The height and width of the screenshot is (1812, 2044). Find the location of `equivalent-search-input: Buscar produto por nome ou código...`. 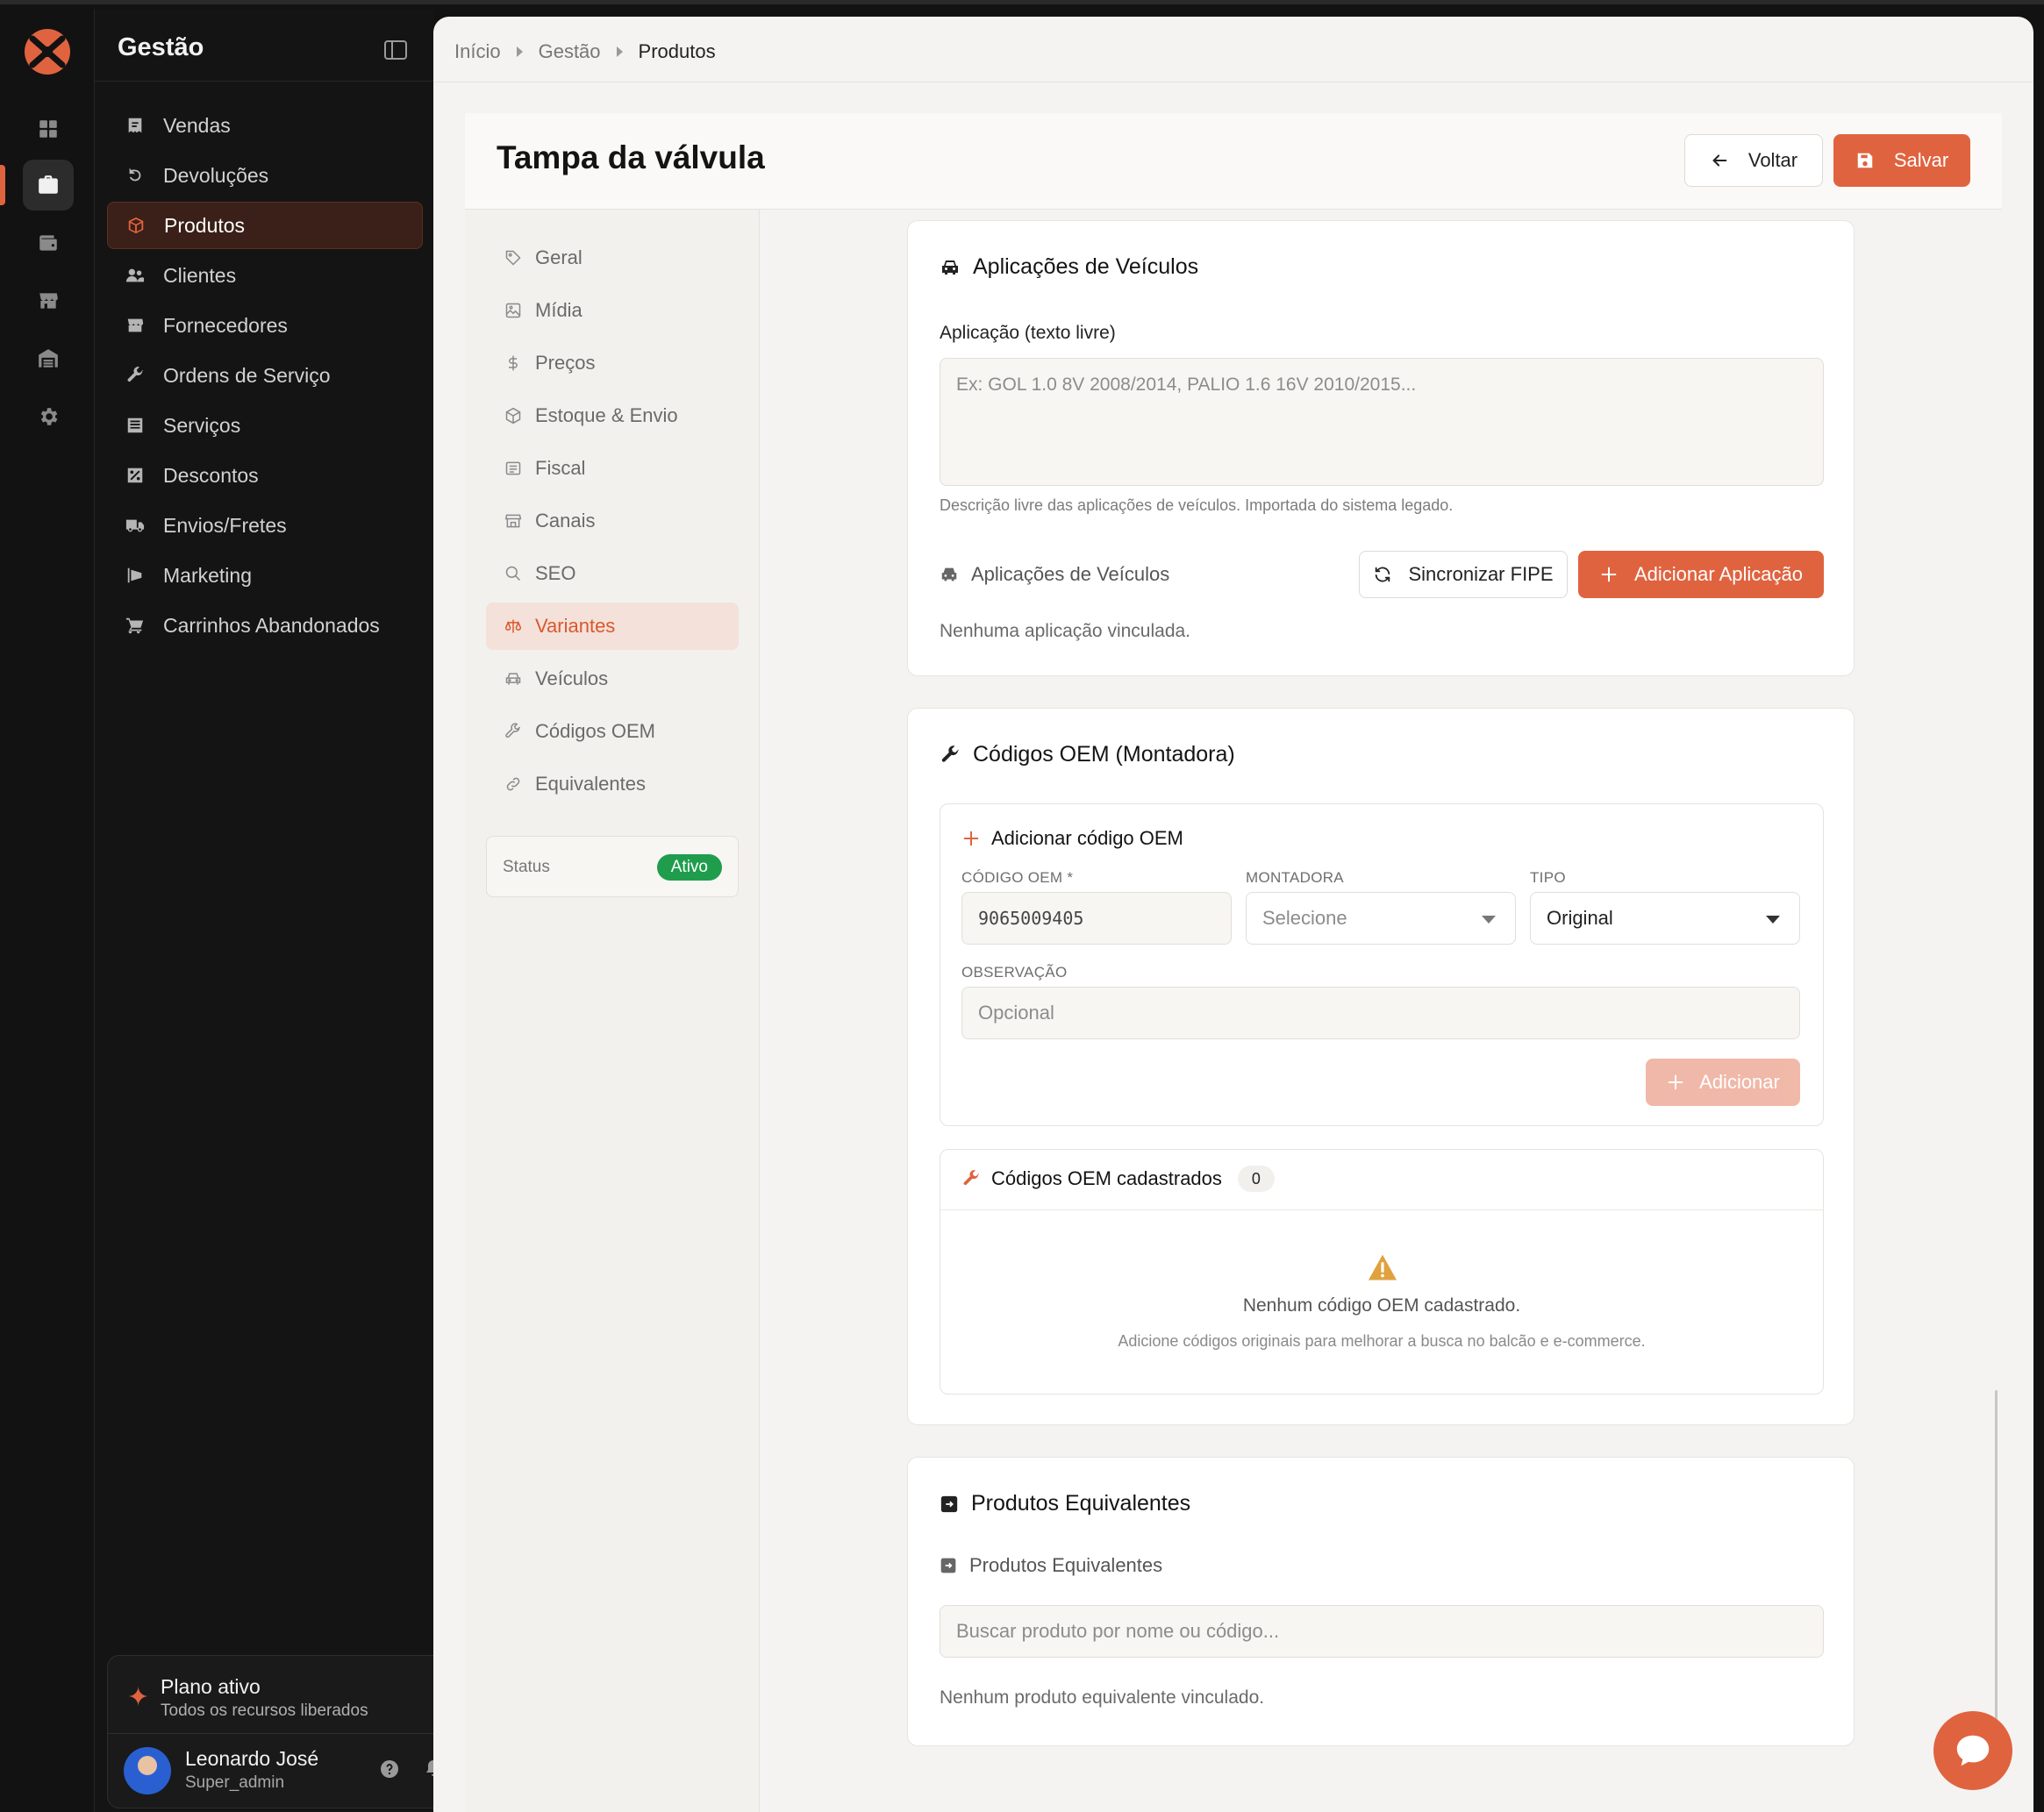

equivalent-search-input: Buscar produto por nome ou código... is located at coordinates (1382, 1631).